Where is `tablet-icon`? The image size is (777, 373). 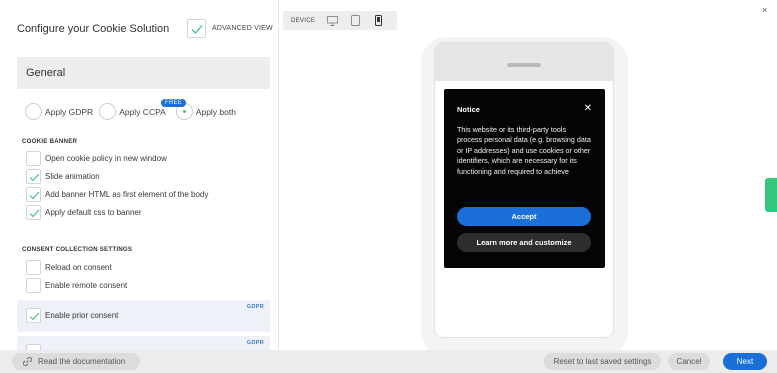
tablet-icon is located at coordinates (355, 21).